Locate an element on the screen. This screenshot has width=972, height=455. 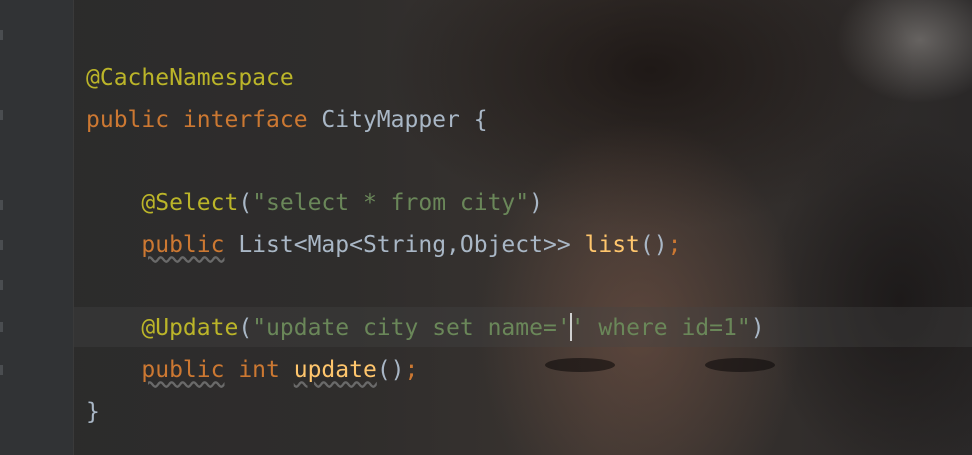
code-line: } is located at coordinates (425, 413).